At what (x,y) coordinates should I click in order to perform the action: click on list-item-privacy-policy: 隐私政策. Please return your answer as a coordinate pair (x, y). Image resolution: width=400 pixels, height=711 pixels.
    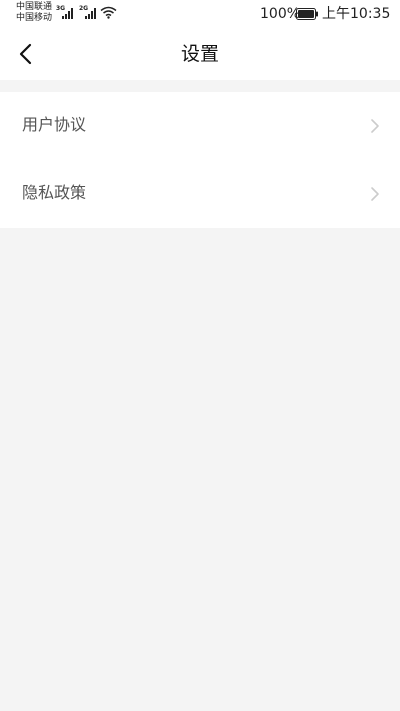
    Looking at the image, I should click on (200, 194).